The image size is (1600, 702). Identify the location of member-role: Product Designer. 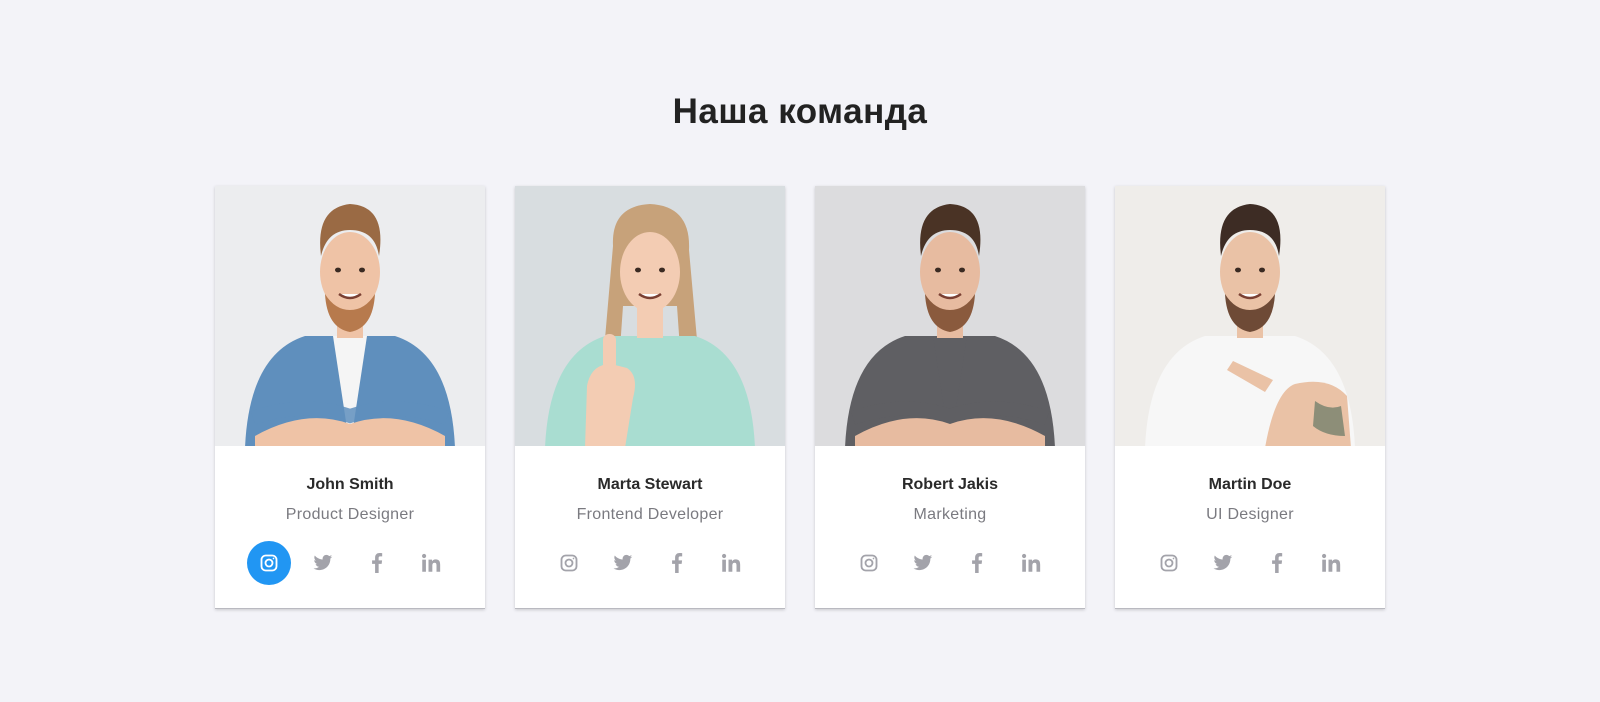
(350, 514).